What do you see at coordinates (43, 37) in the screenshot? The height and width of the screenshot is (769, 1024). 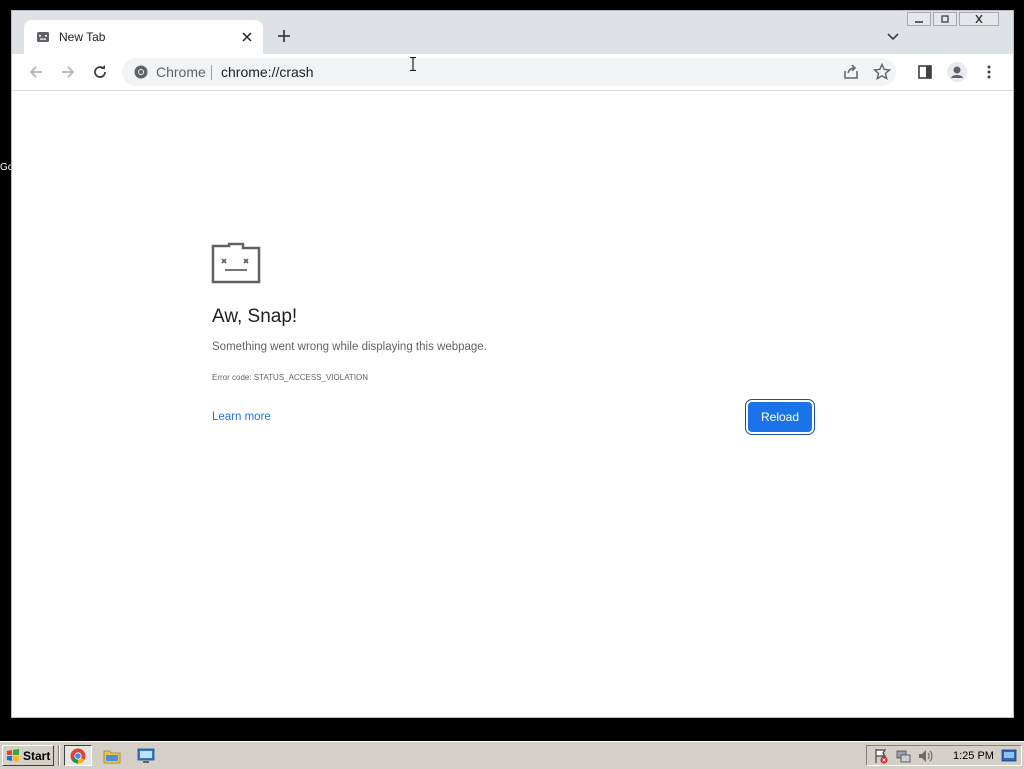 I see `sad-tab-favicon-icon` at bounding box center [43, 37].